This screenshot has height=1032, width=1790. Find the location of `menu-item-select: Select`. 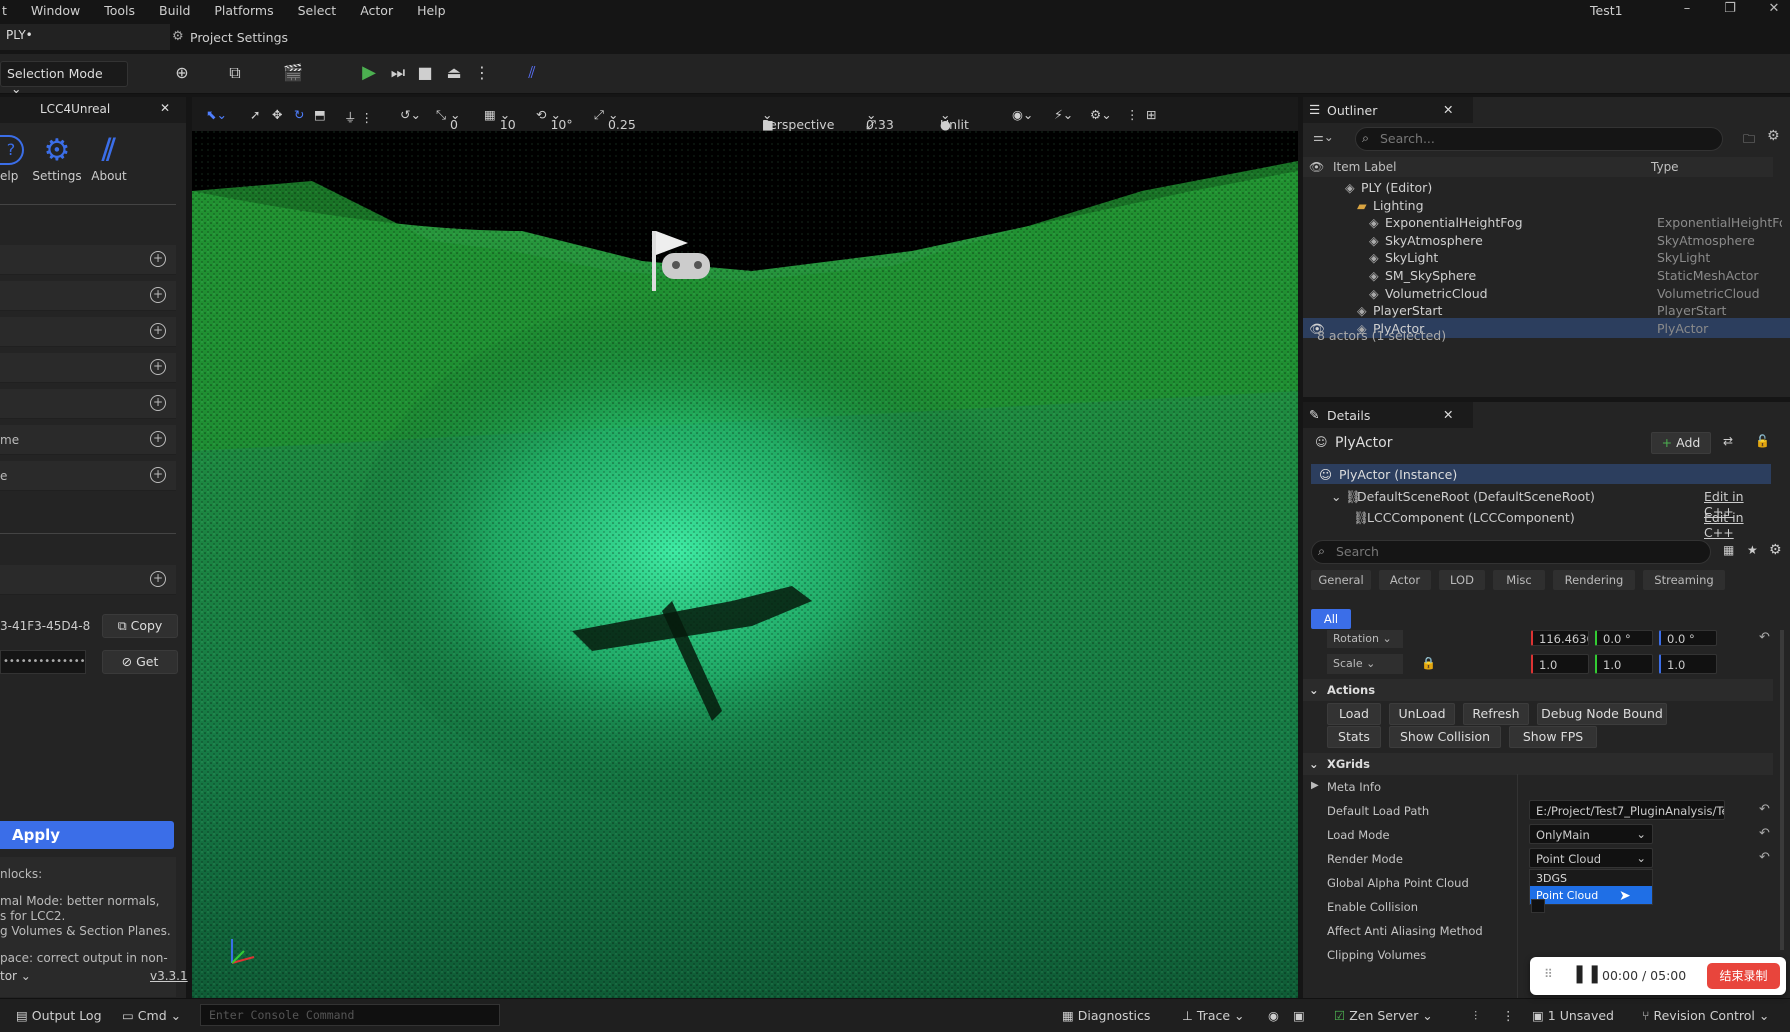

menu-item-select: Select is located at coordinates (317, 10).